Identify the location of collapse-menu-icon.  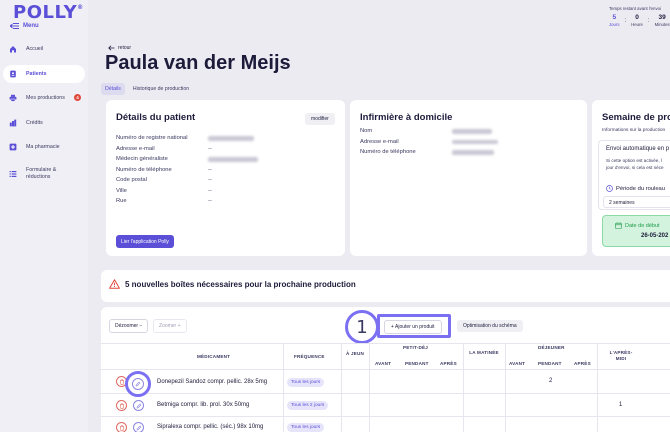
(14, 26).